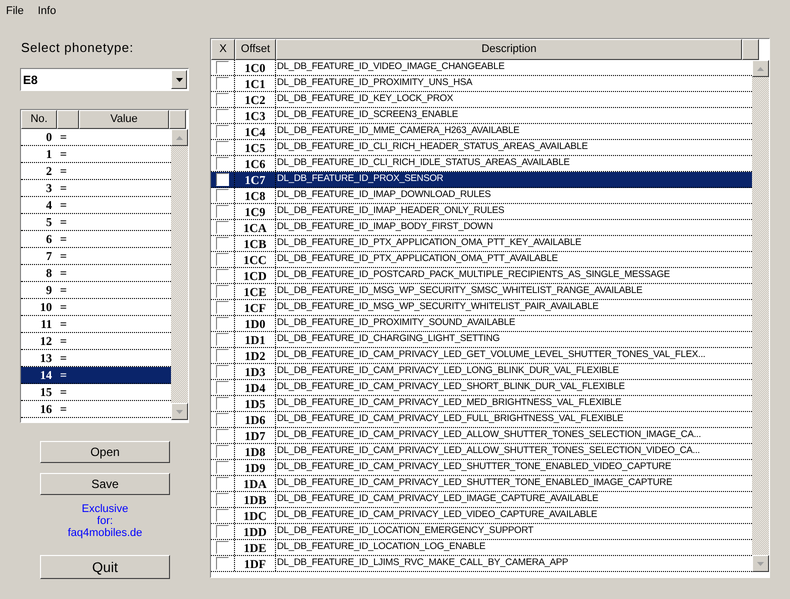  Describe the element at coordinates (481, 324) in the screenshot. I see `table-row: 1D0 DL_DB_FEATURE_ID_PROXIMITY_SOUND_AVAILABLE` at that location.